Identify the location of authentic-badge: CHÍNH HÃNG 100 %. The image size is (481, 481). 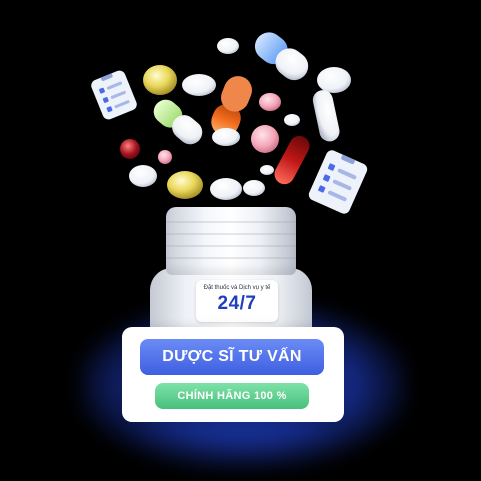
(232, 396).